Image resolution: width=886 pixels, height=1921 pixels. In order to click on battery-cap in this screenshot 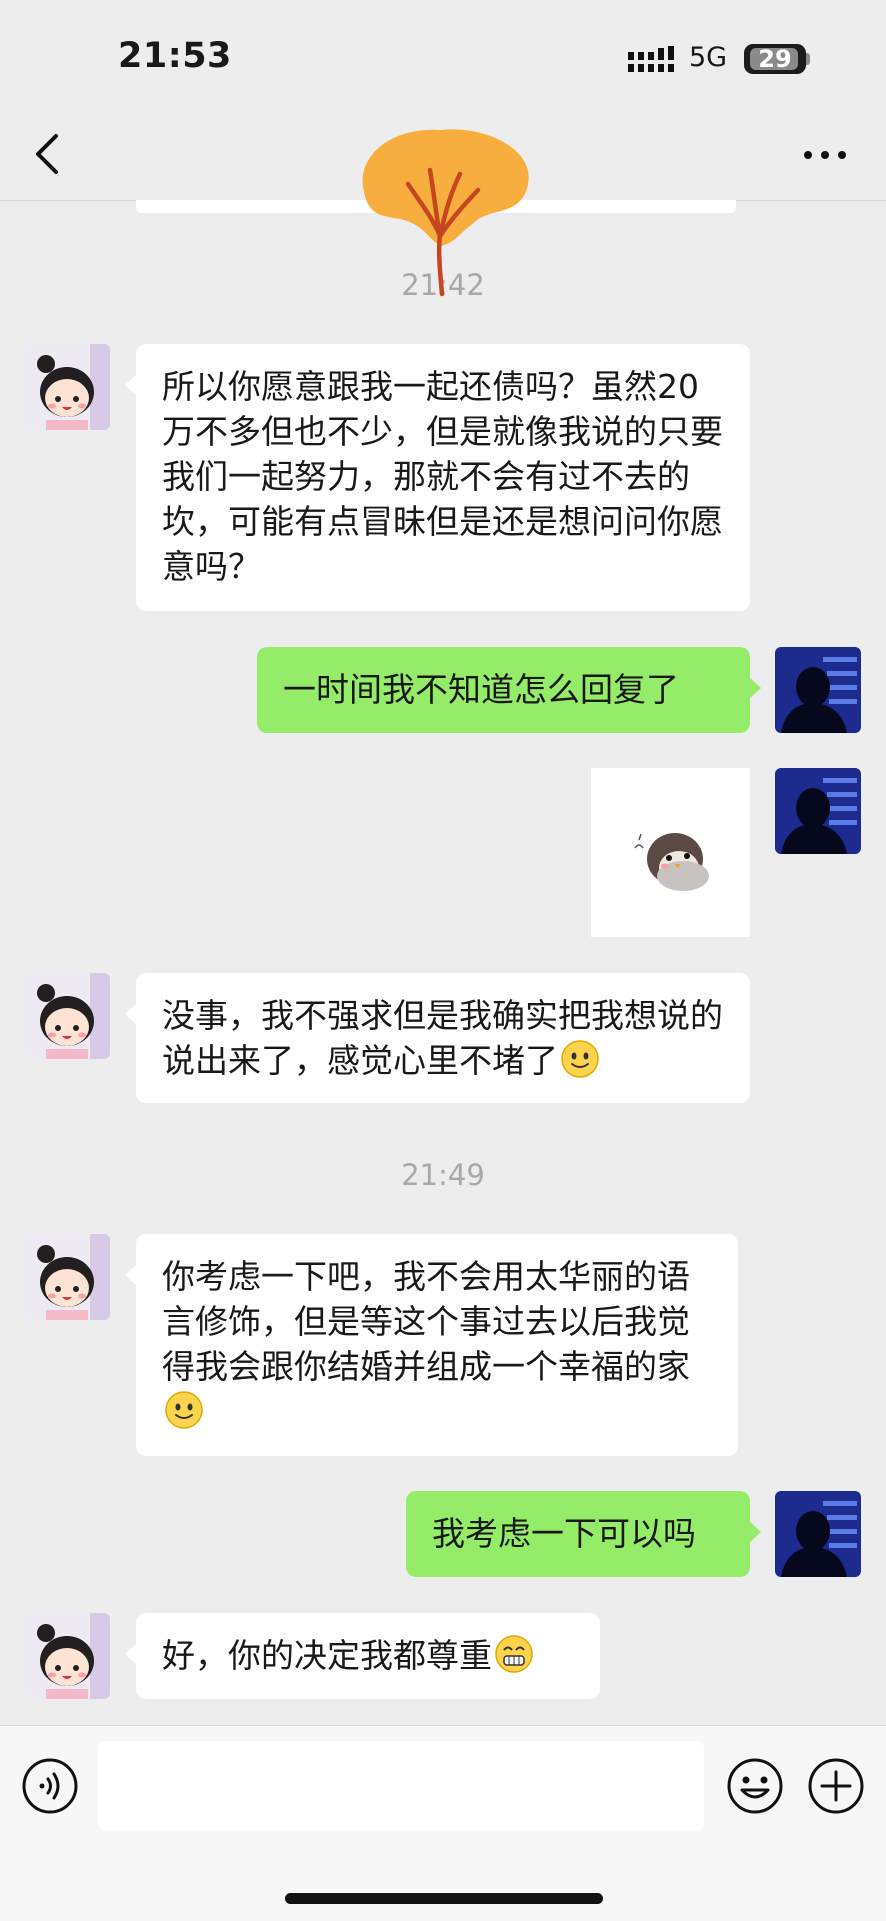, I will do `click(808, 59)`.